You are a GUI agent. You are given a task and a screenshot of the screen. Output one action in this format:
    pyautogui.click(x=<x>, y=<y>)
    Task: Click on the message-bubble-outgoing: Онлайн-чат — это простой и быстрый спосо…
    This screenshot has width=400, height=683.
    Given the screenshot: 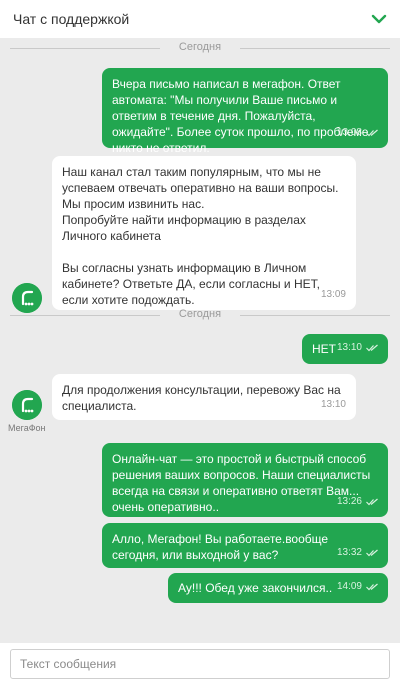 What is the action you would take?
    pyautogui.click(x=245, y=480)
    